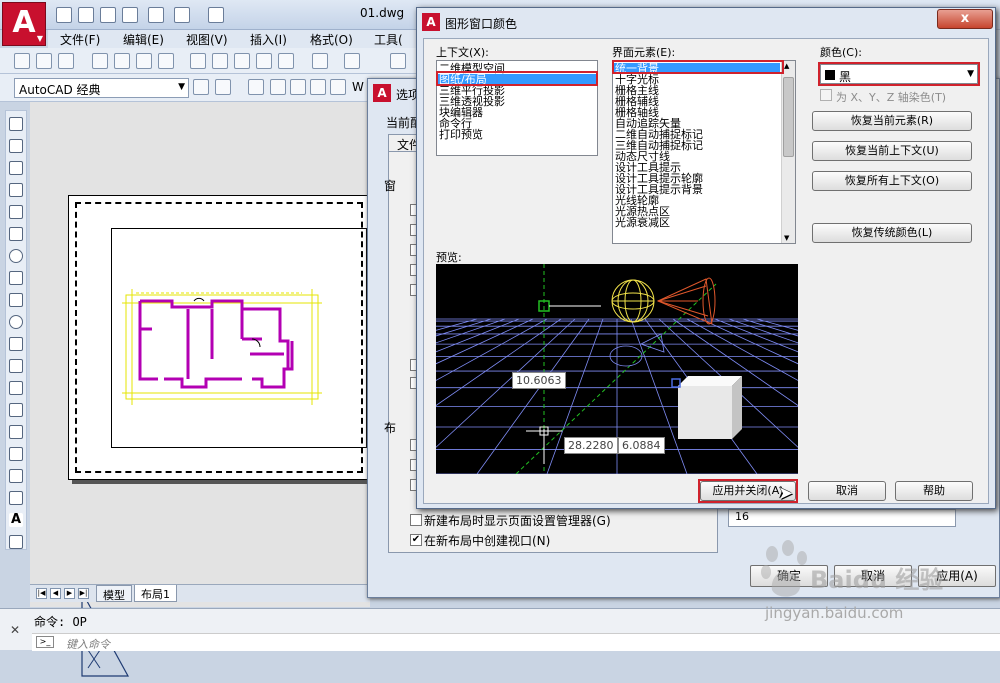 The height and width of the screenshot is (683, 1000). Describe the element at coordinates (16, 520) in the screenshot. I see `multiline-text-icon: A` at that location.